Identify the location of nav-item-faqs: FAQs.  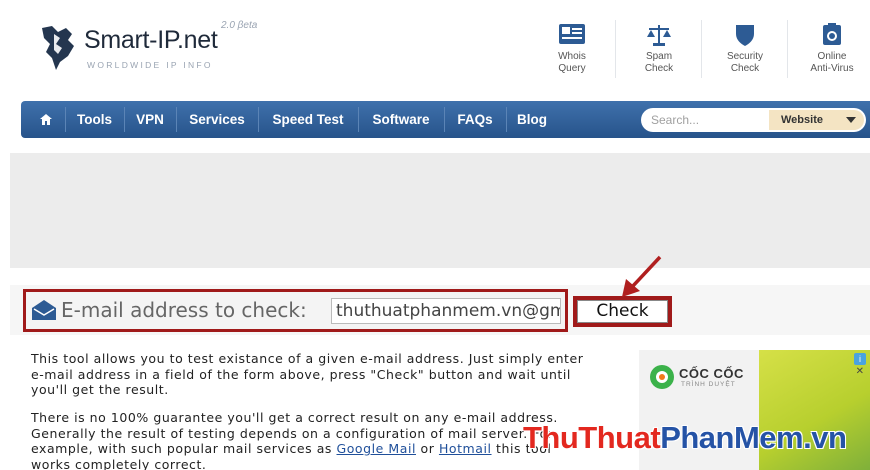
(475, 119).